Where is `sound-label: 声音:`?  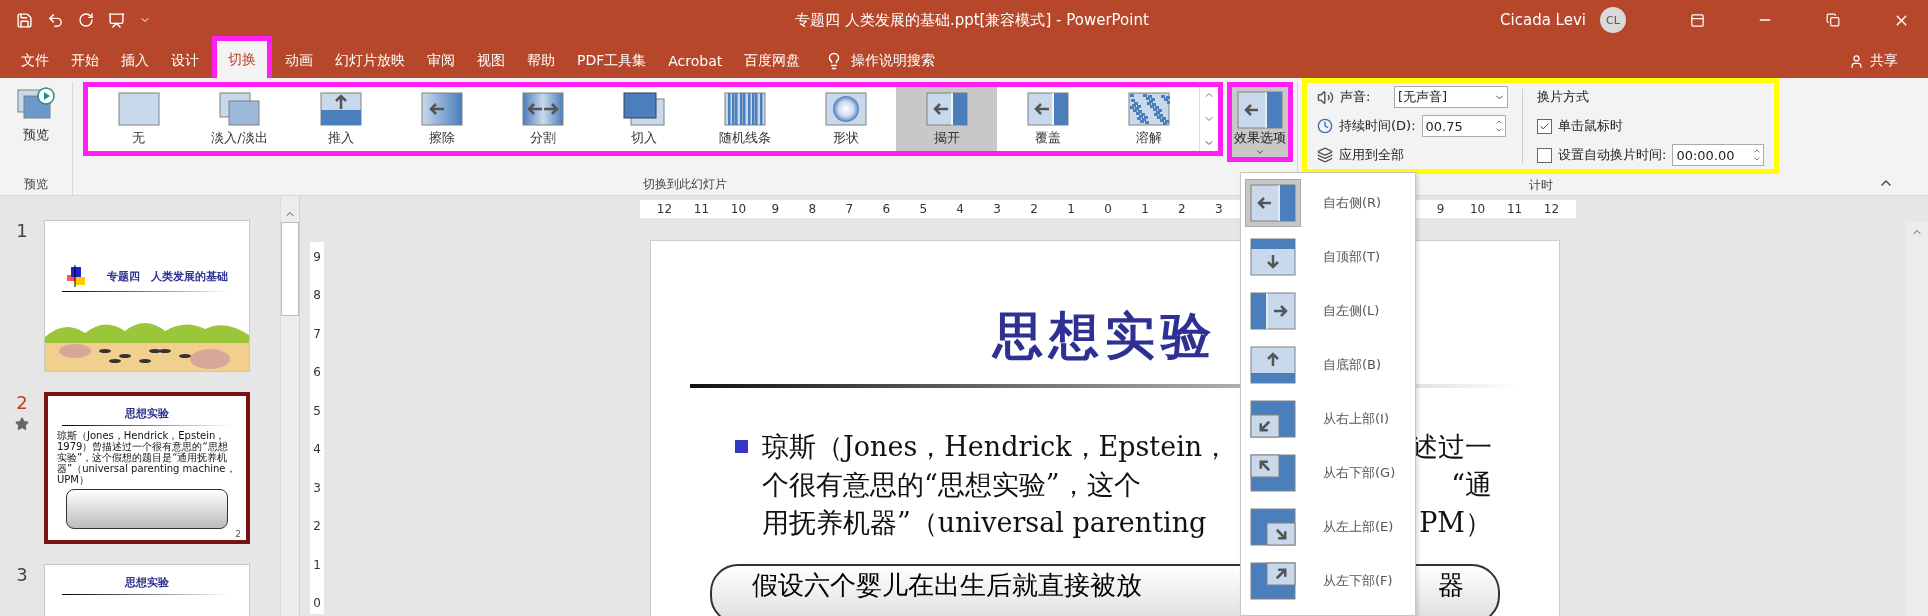
sound-label: 声音: is located at coordinates (1356, 97).